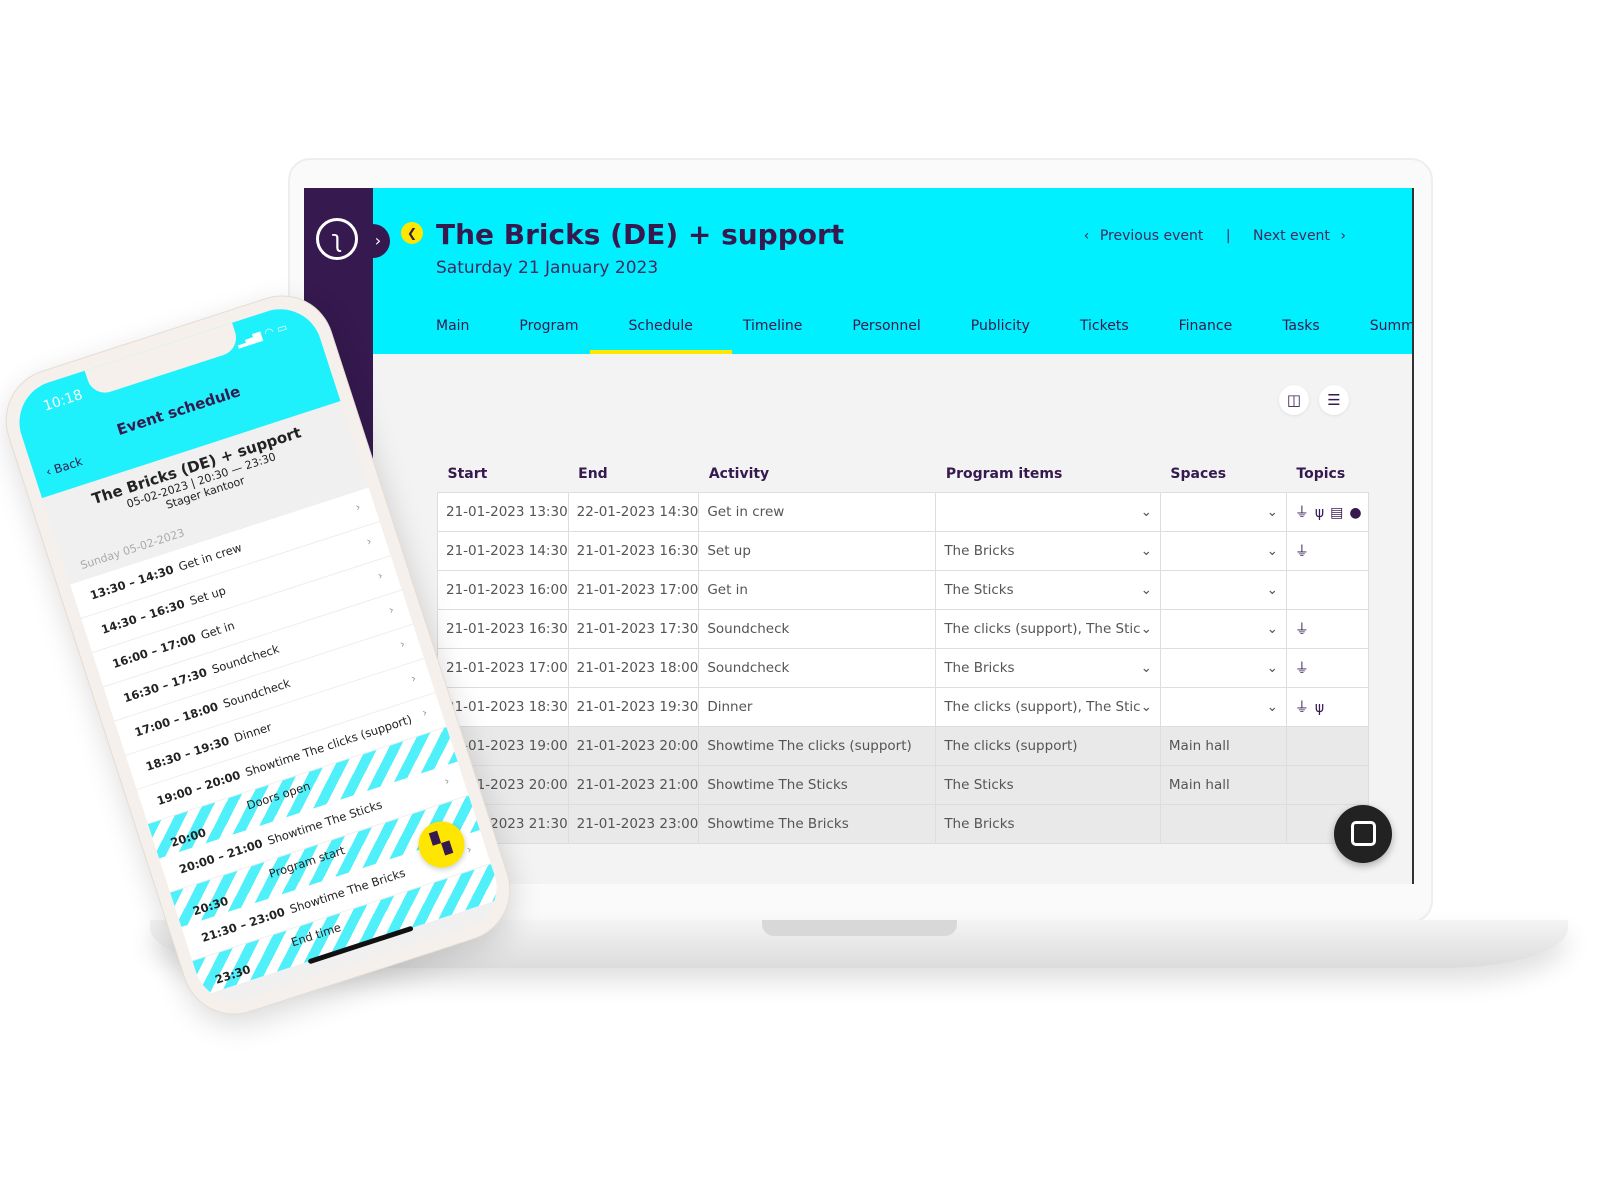  I want to click on start-cell: 21-01-2023 16:00, so click(503, 589).